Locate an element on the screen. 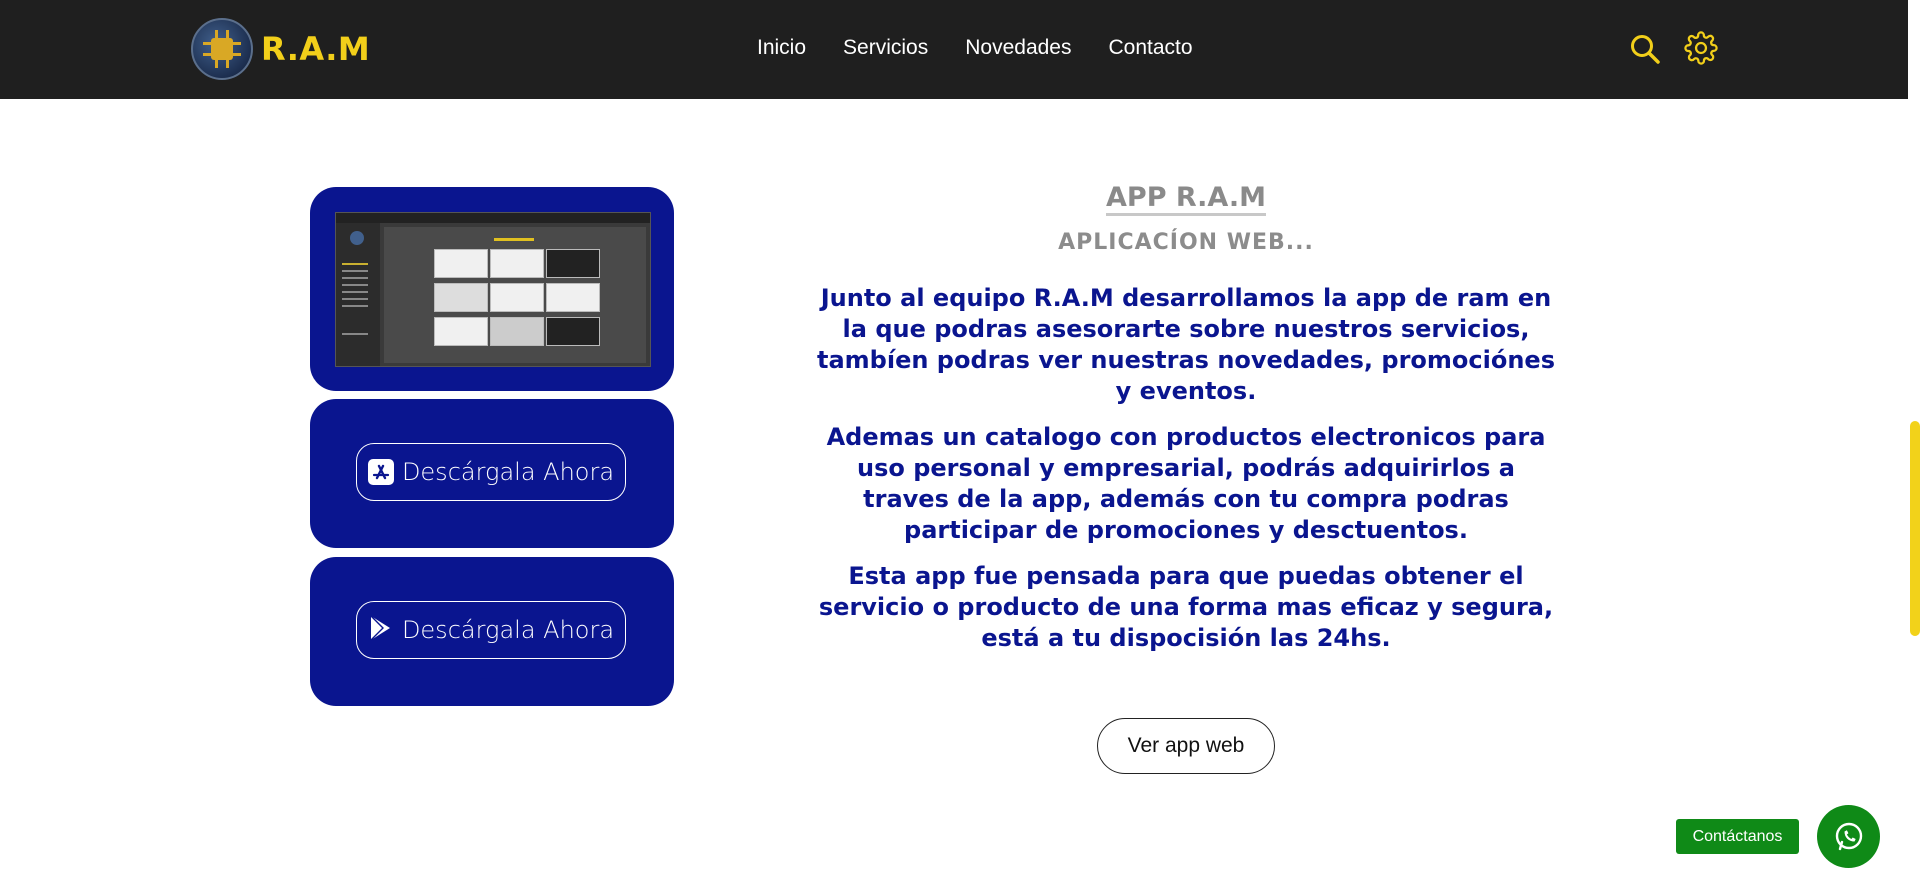  site-logo: R.A.M is located at coordinates (280, 49).